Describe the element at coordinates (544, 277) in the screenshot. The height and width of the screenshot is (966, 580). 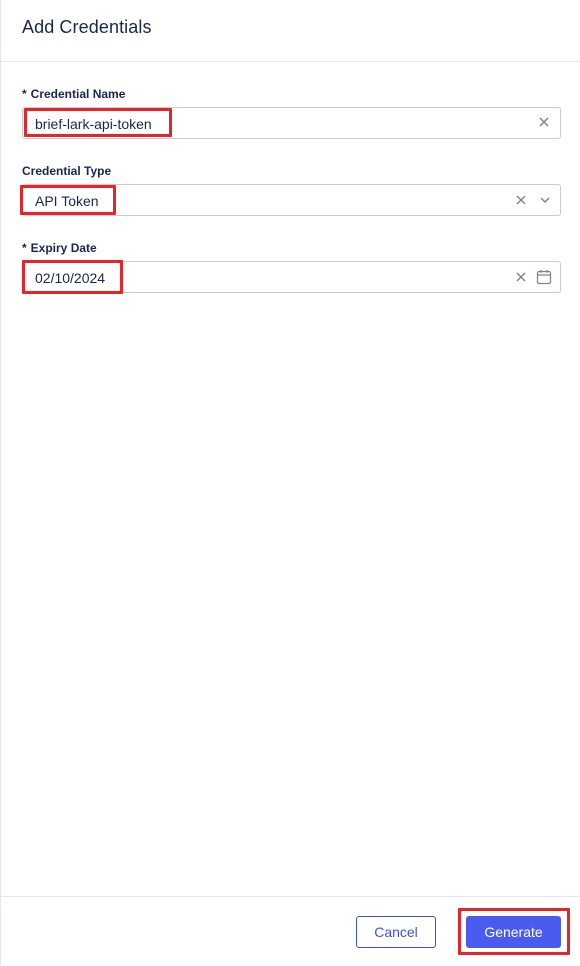
I see `calendar-icon` at that location.